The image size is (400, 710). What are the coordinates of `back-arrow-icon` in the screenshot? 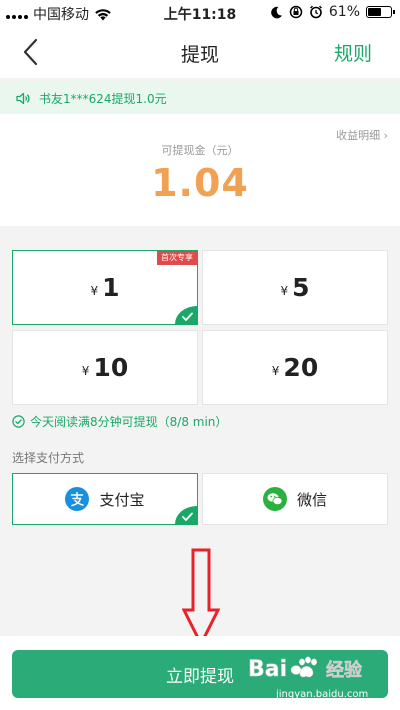 It's located at (32, 52).